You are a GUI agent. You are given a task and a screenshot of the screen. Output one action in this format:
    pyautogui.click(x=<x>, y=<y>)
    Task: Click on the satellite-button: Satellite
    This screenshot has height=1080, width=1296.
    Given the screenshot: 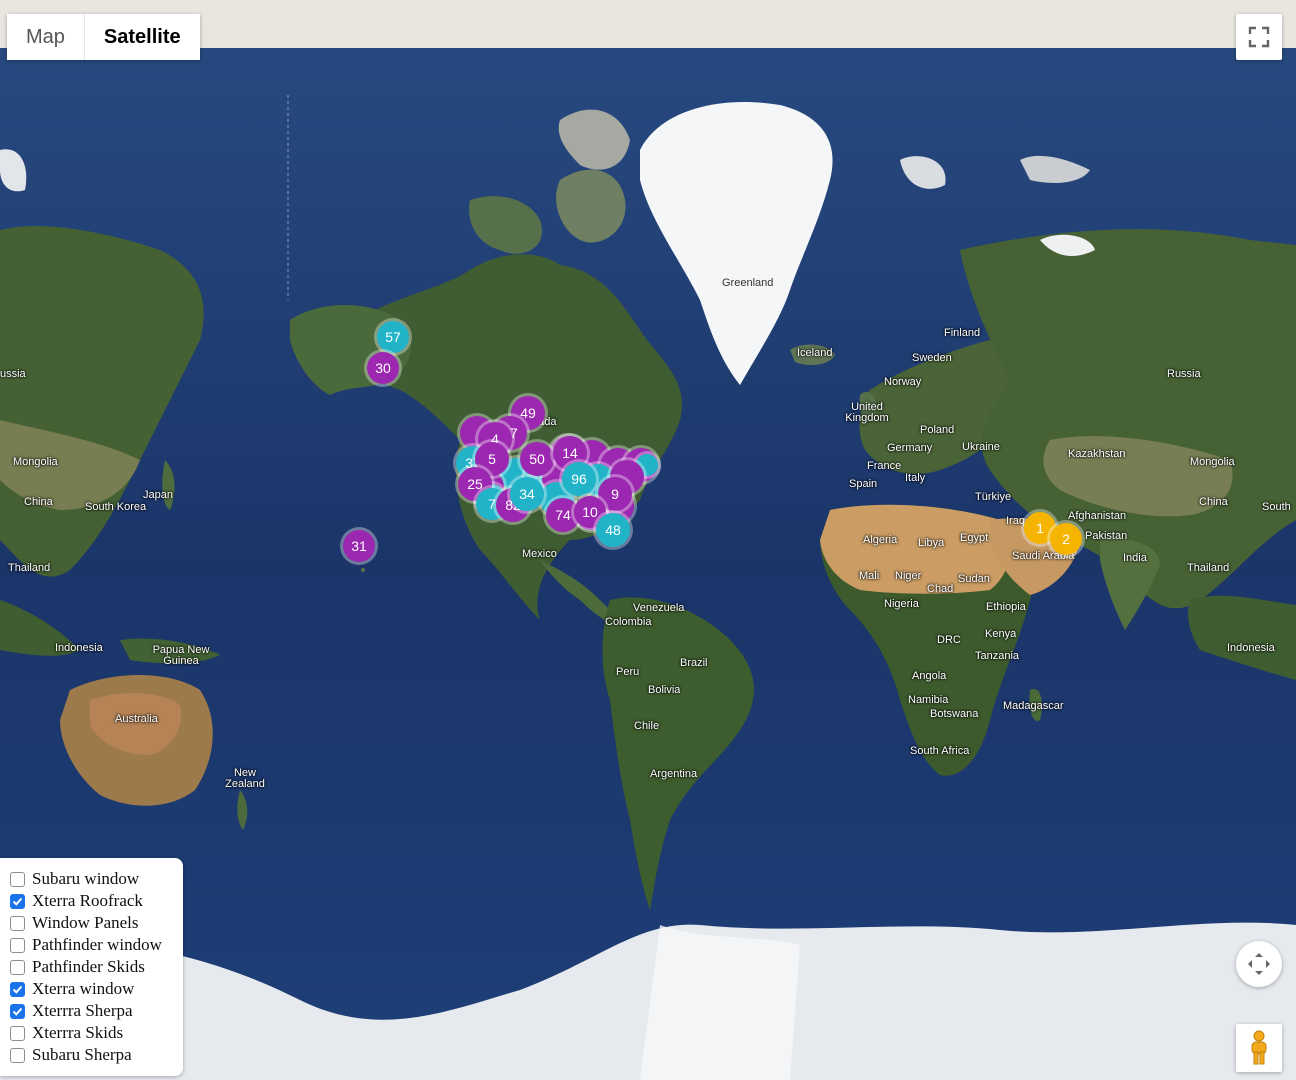 What is the action you would take?
    pyautogui.click(x=142, y=37)
    